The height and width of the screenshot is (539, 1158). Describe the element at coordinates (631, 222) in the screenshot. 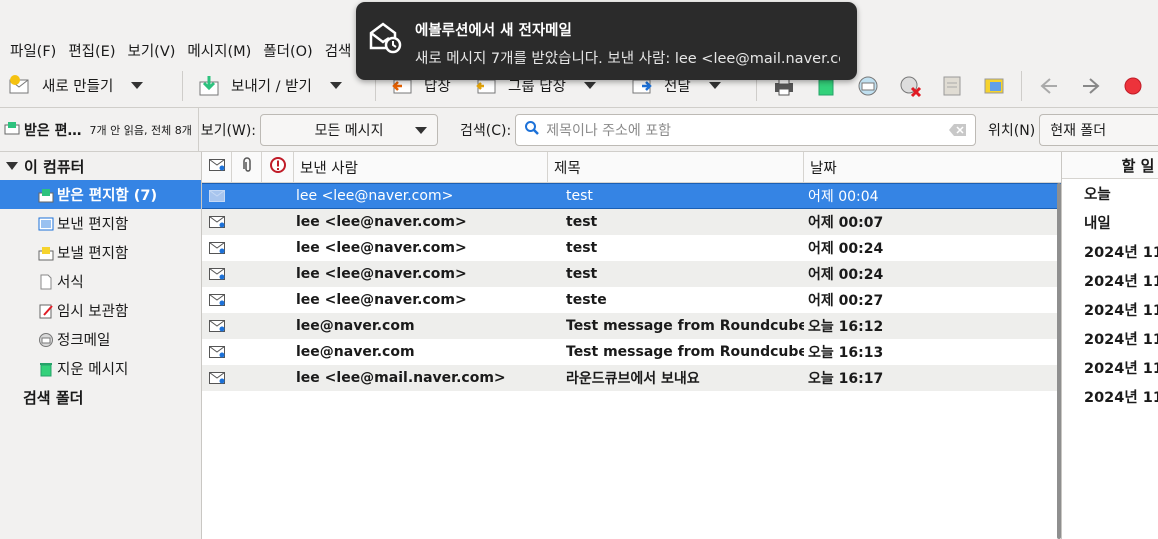

I see `message-row: lee <lee@naver.com> test 어제 00:07` at that location.